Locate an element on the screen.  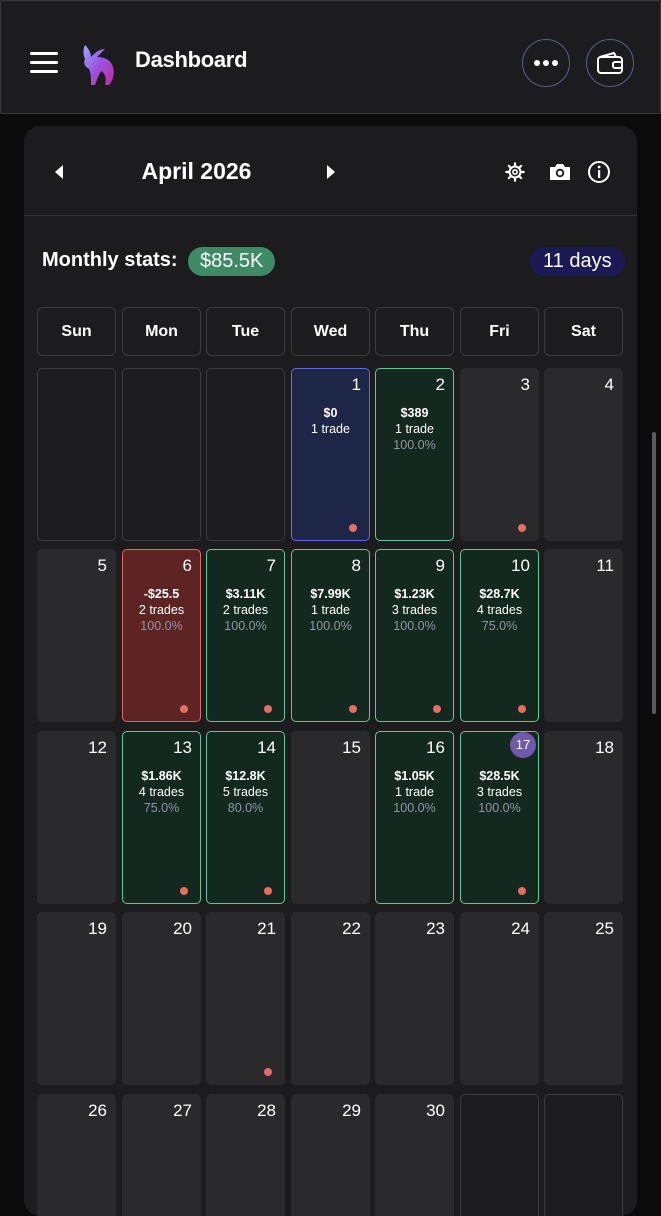
day-cell-18: 18 is located at coordinates (583, 817).